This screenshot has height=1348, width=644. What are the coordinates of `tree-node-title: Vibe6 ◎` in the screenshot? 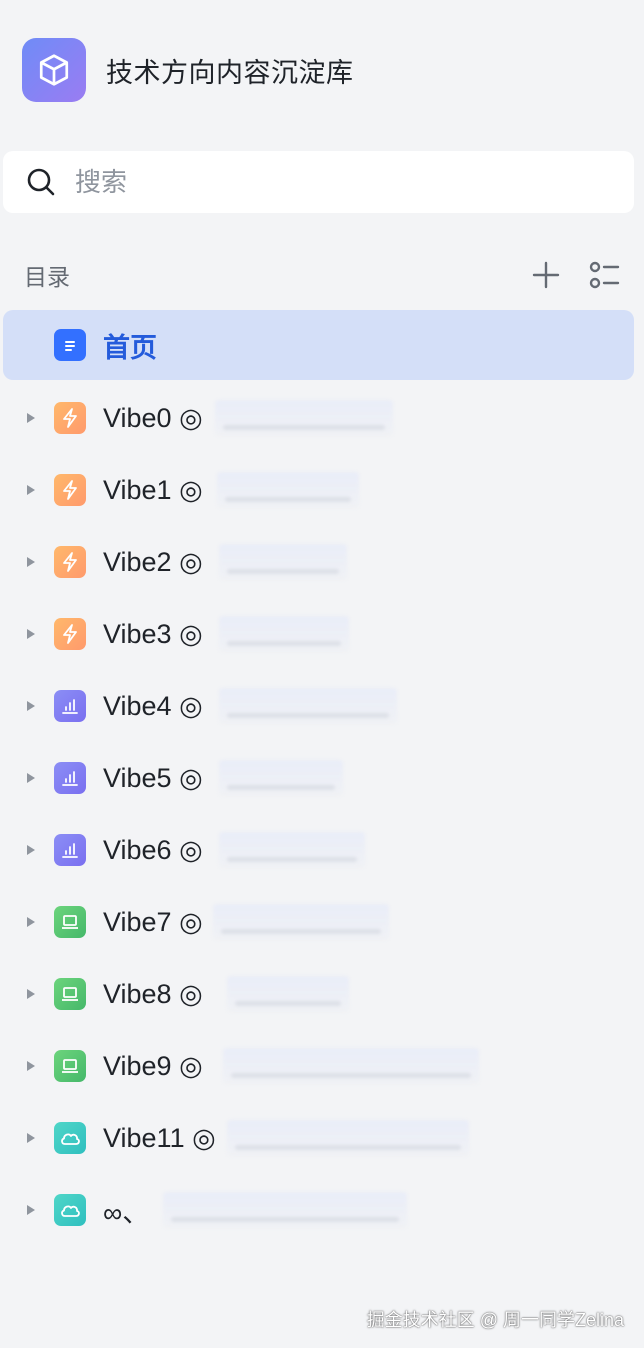 It's located at (153, 849).